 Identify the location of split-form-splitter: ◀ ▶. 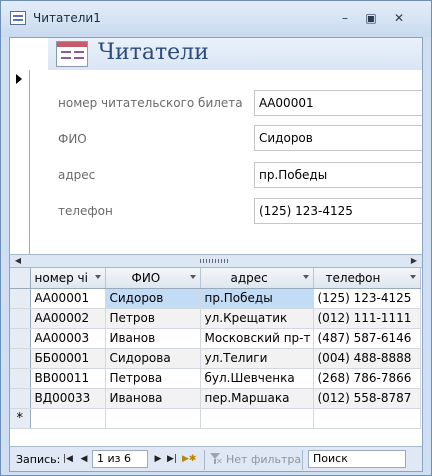
(216, 261).